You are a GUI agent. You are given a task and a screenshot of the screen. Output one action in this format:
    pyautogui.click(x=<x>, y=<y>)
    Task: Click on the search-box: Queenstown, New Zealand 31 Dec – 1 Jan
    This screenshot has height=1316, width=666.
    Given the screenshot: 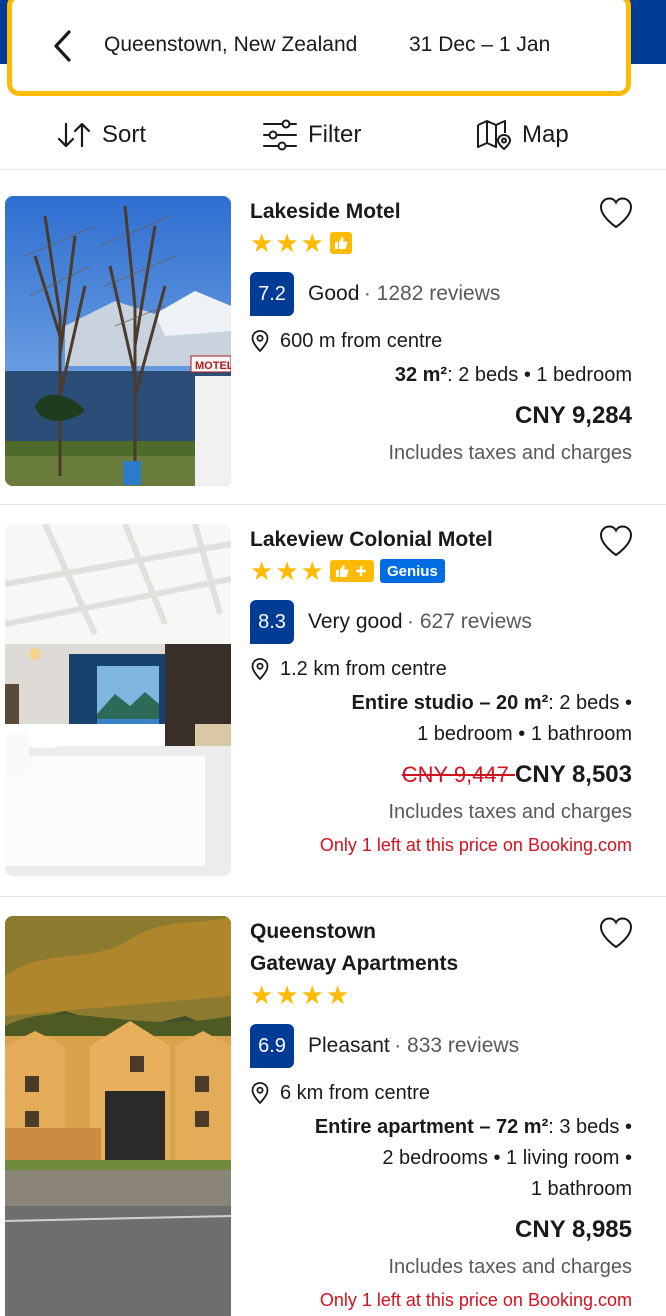 What is the action you would take?
    pyautogui.click(x=319, y=48)
    